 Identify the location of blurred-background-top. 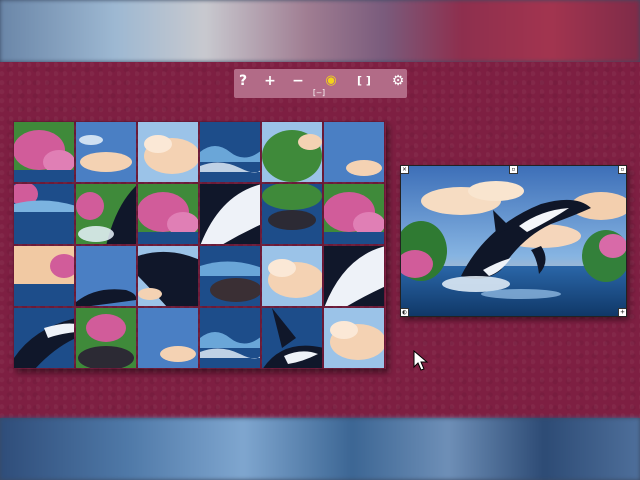
(320, 31).